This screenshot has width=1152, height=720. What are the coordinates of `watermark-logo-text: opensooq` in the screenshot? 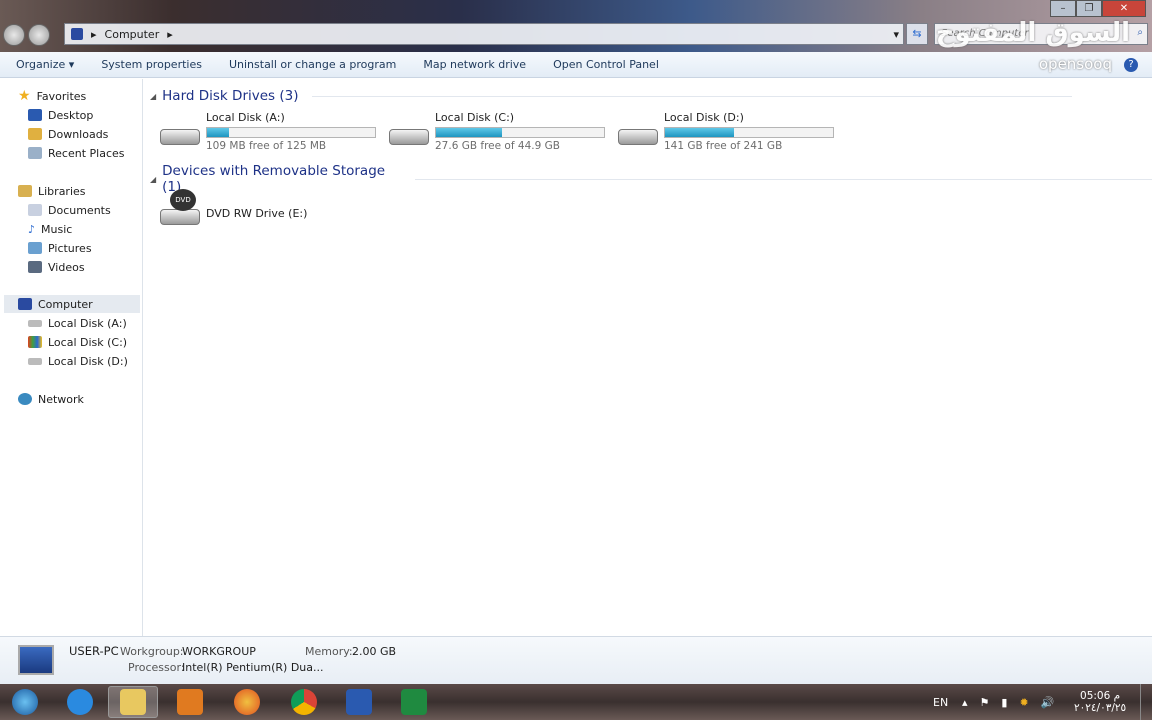 It's located at (1075, 64).